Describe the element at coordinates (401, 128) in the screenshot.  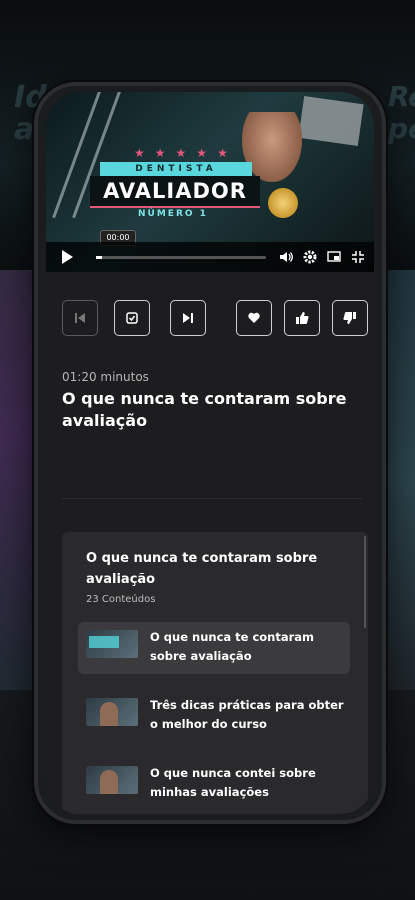
I see `background-word: pe` at that location.